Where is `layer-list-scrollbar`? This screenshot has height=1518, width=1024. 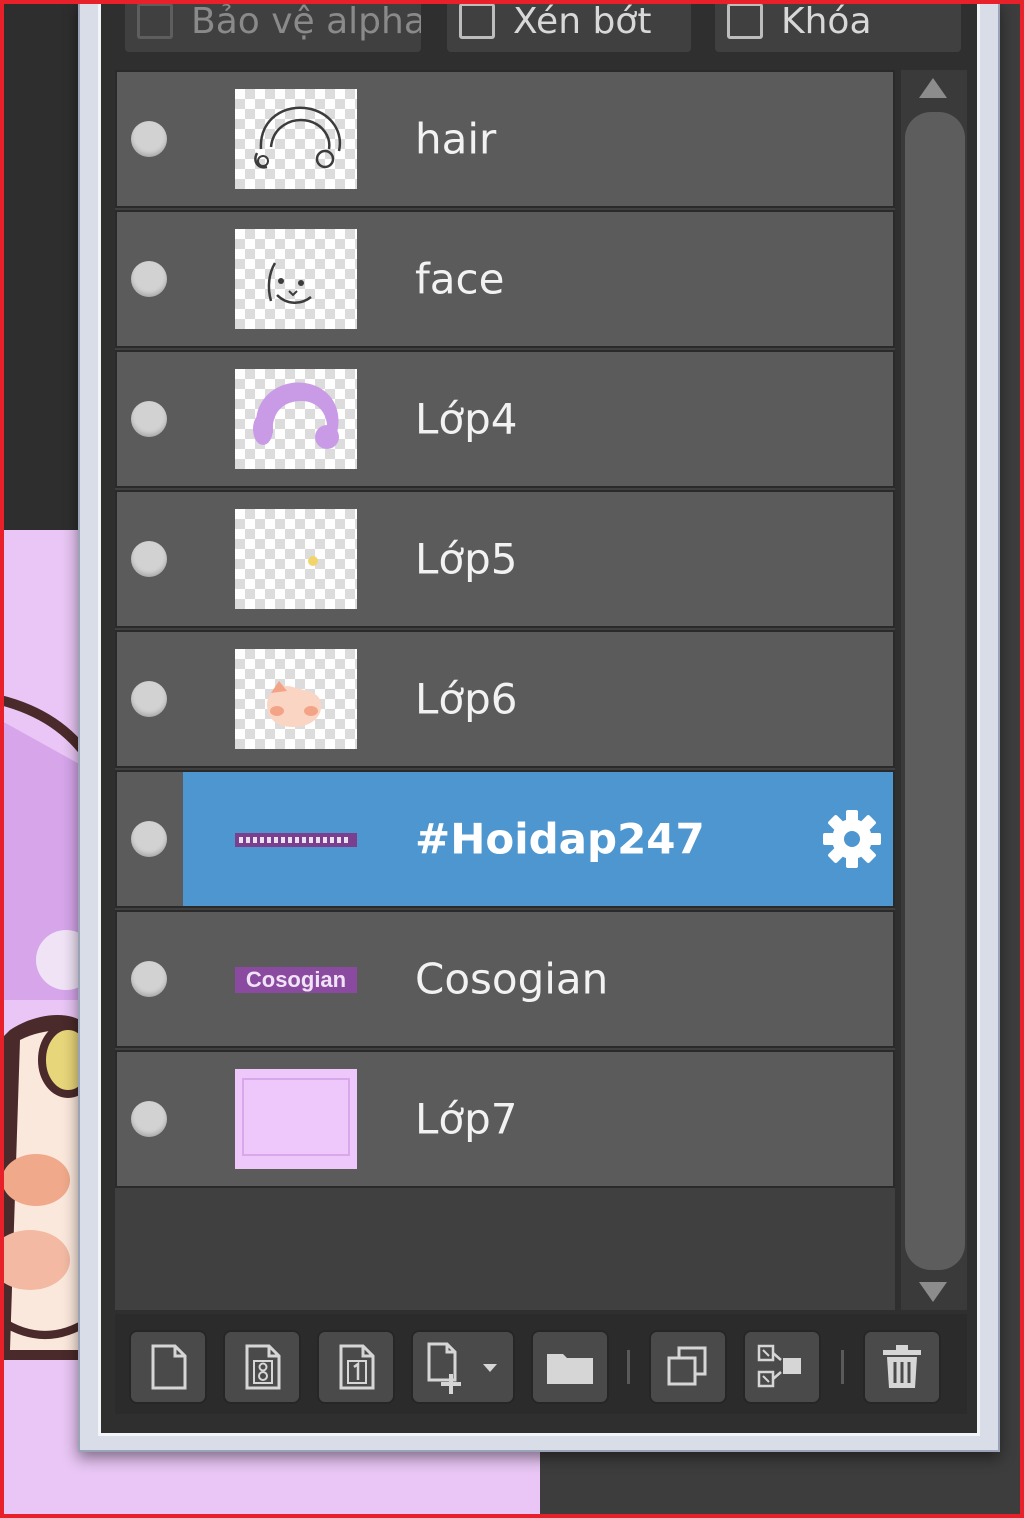
layer-list-scrollbar is located at coordinates (934, 690).